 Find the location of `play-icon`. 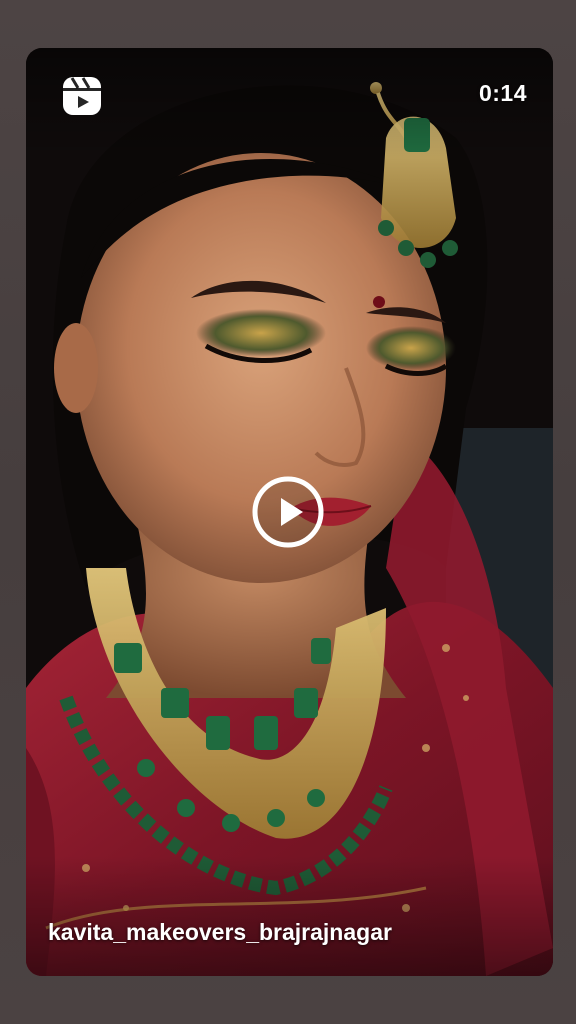

play-icon is located at coordinates (288, 512).